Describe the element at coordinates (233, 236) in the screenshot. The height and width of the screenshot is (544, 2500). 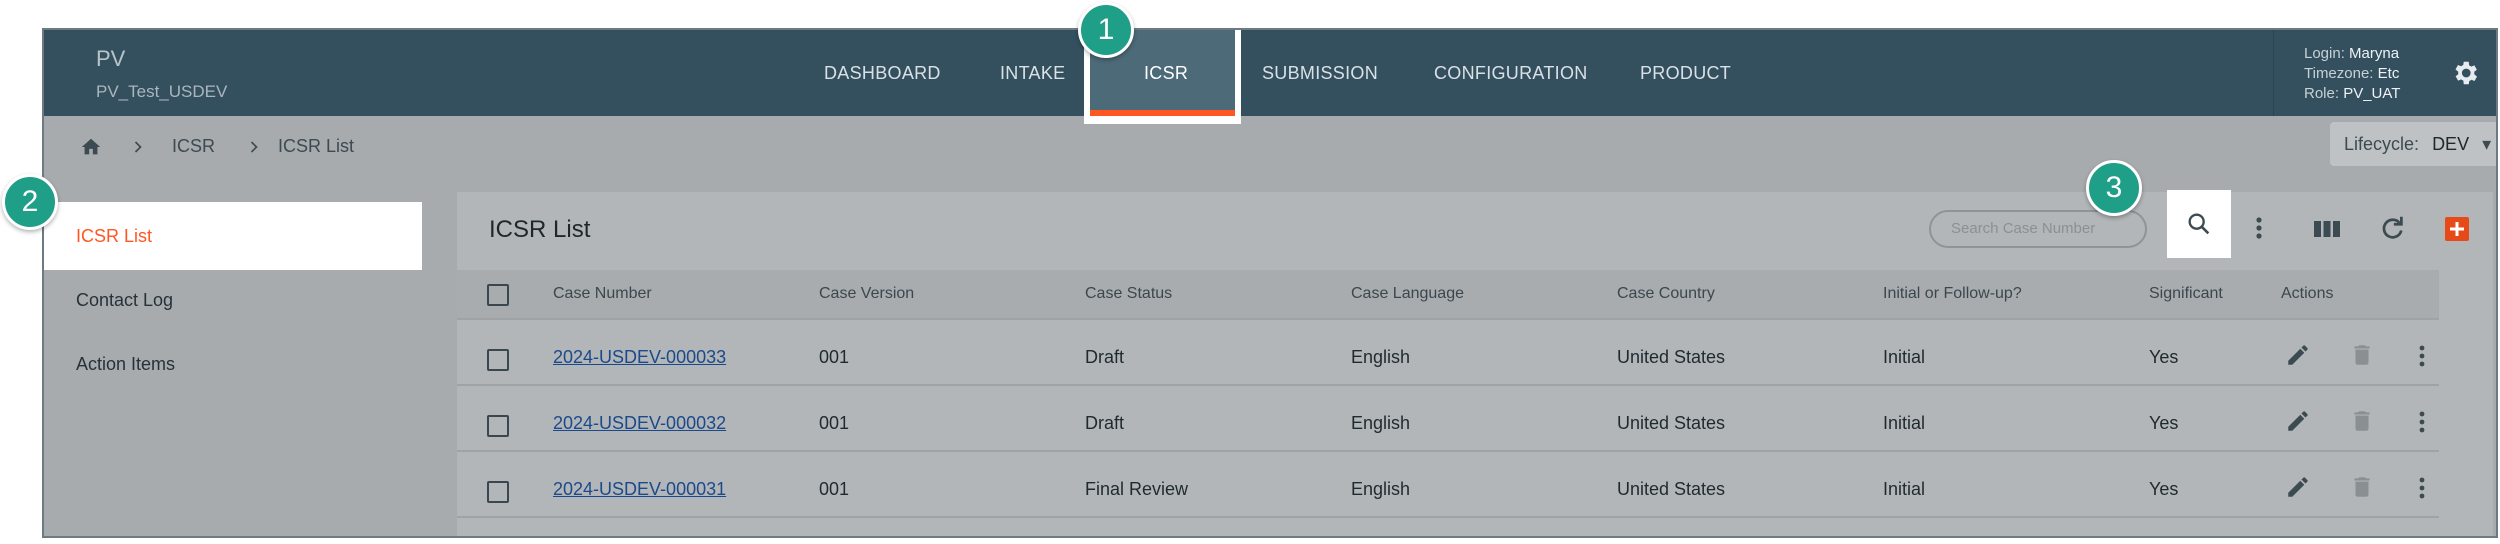
I see `sidebar-item-icsr-list: ICSR List` at that location.